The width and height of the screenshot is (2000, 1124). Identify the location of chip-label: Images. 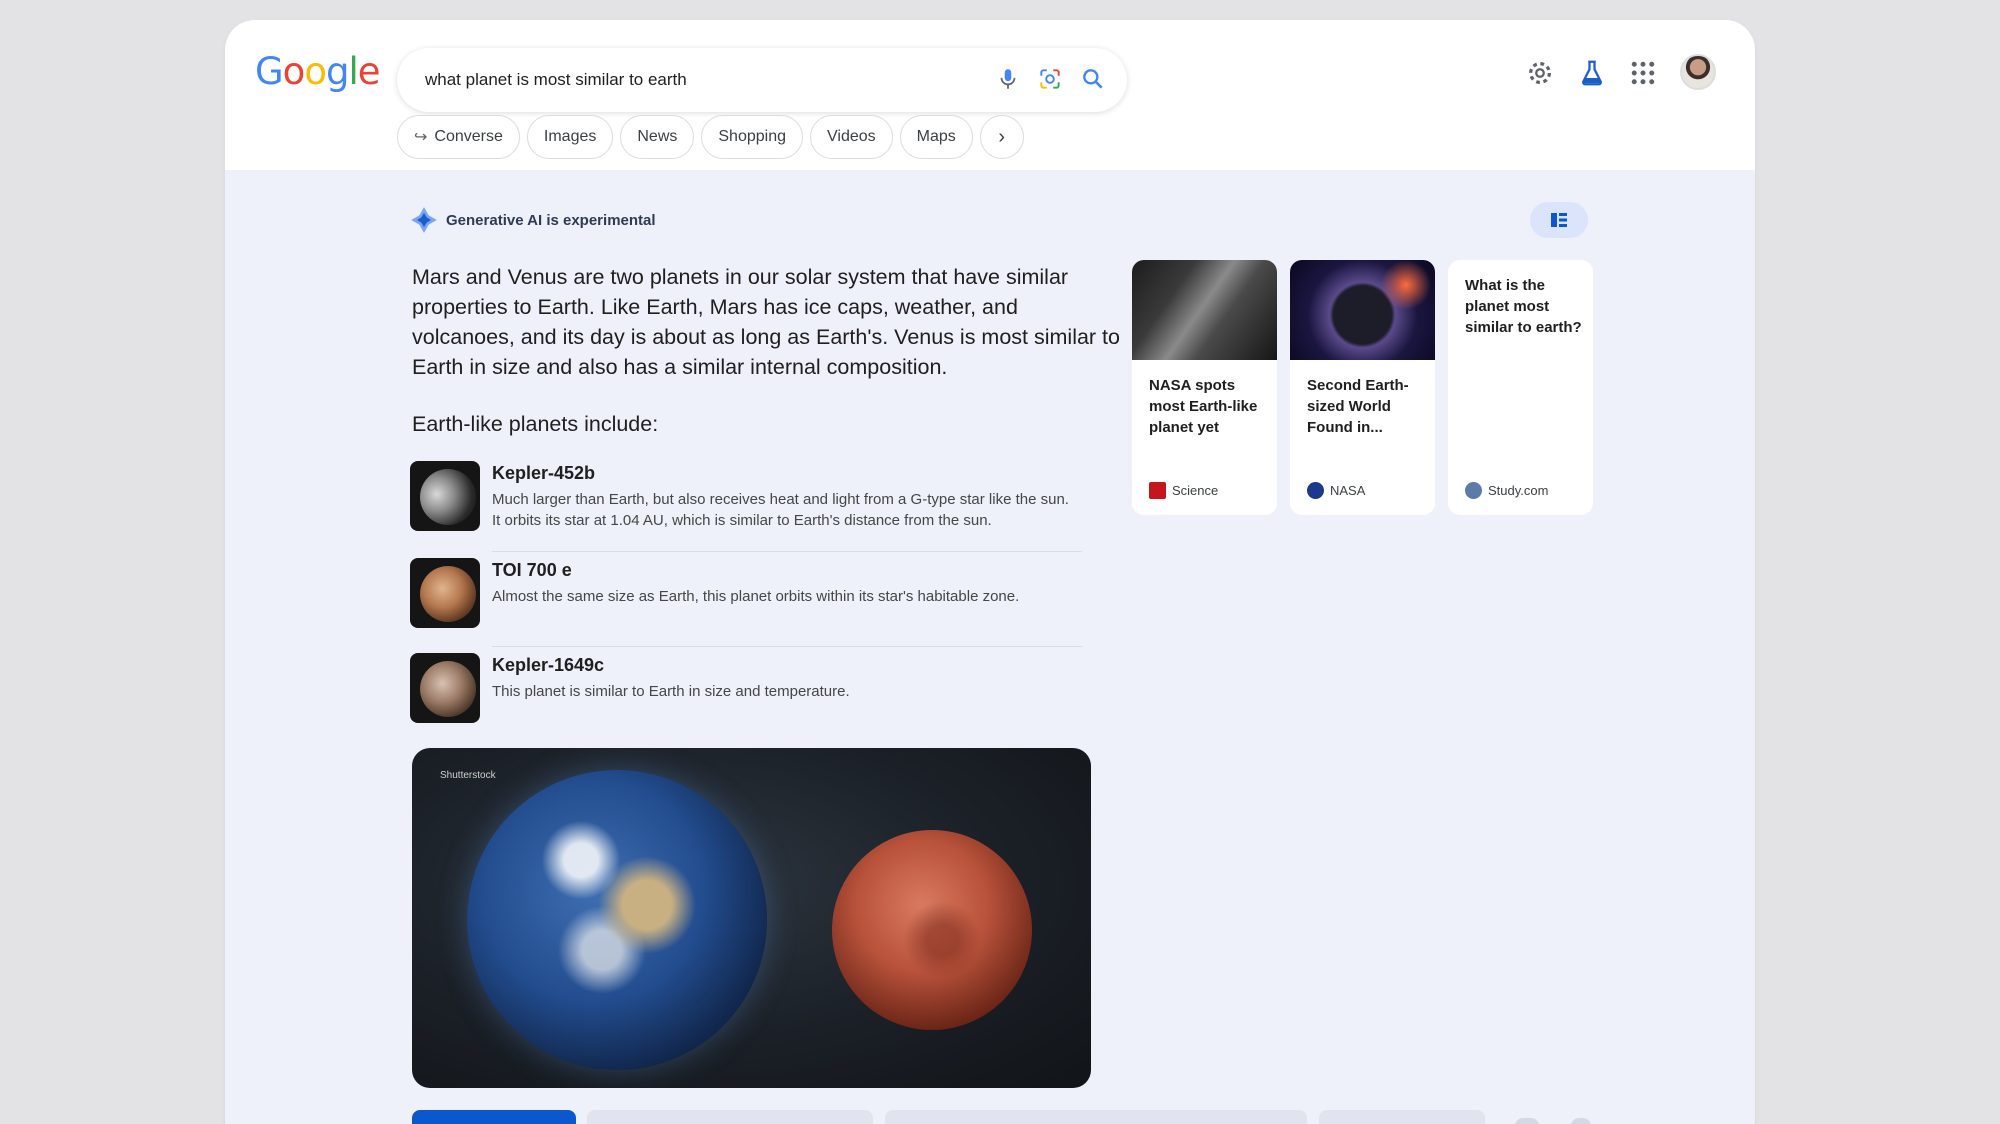
(570, 136).